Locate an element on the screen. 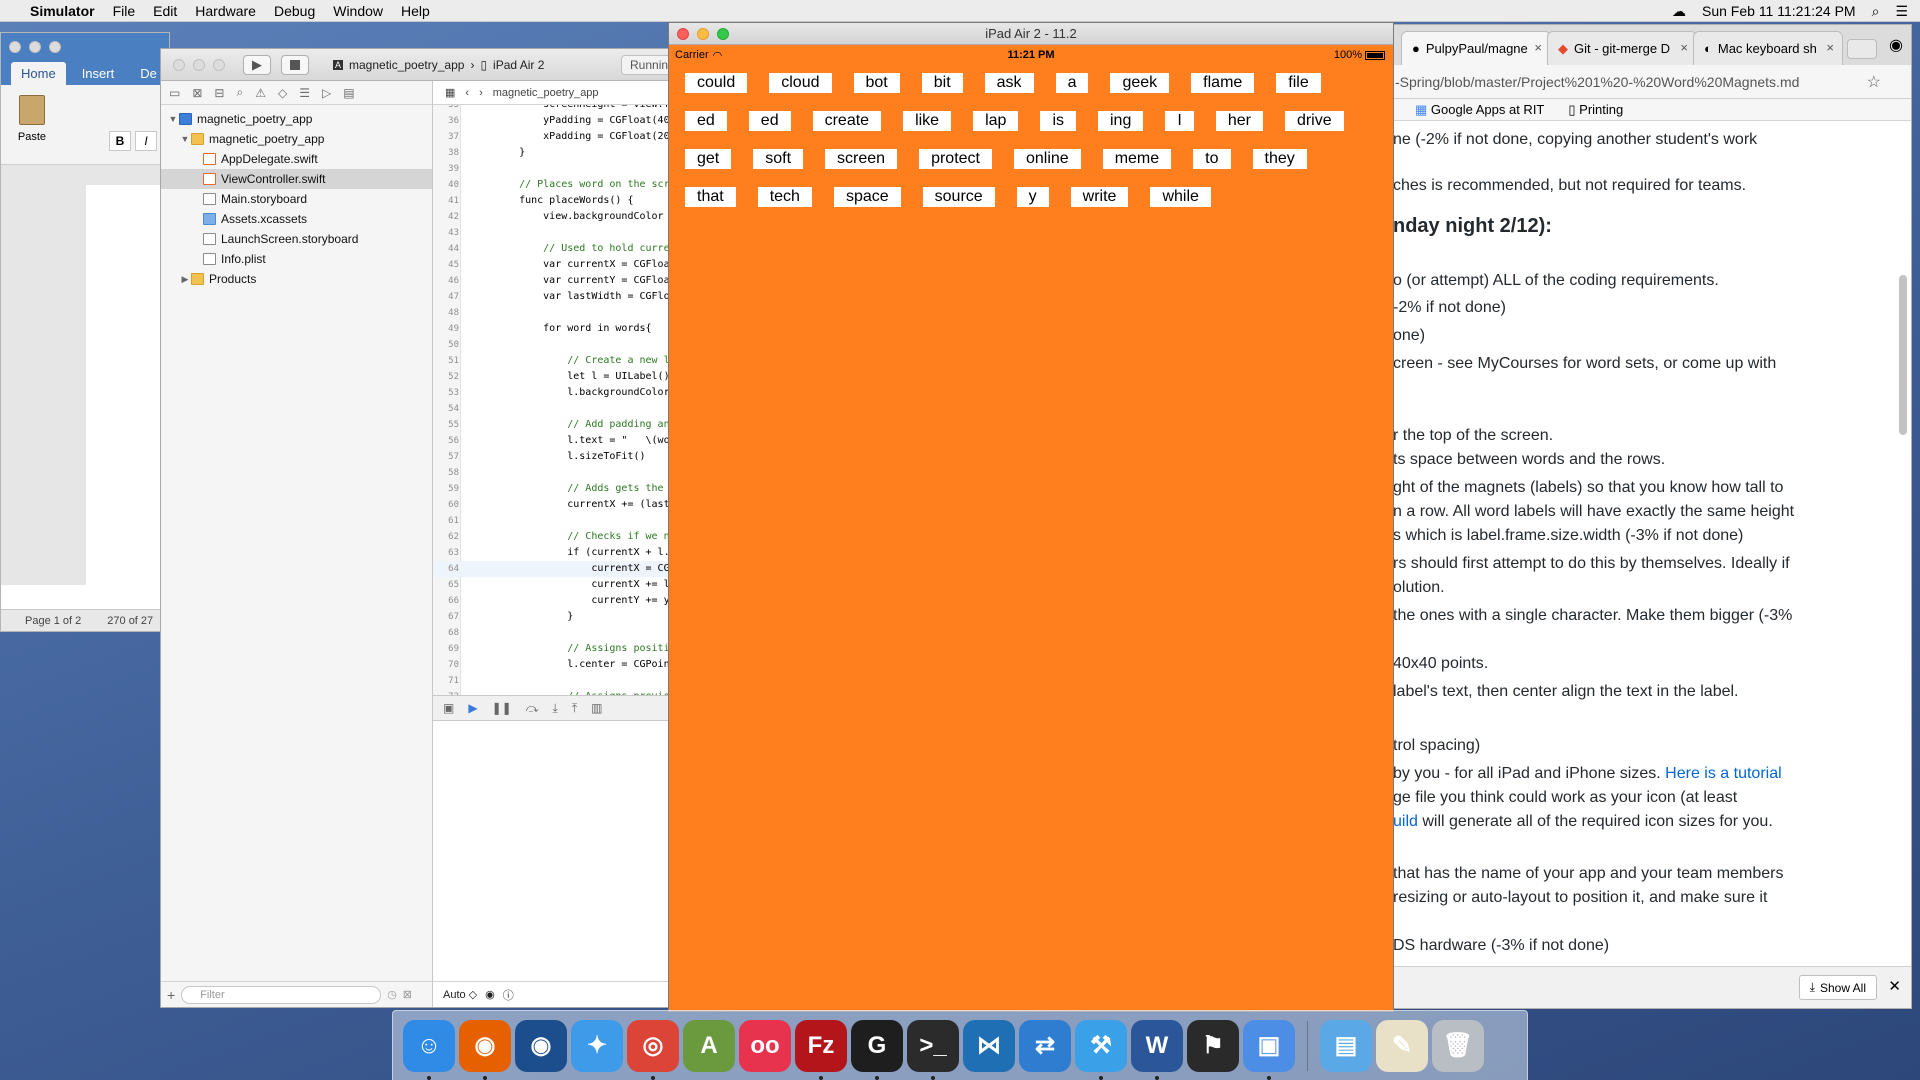 Image resolution: width=1920 pixels, height=1080 pixels. creative-cloud-icon: ☁ is located at coordinates (1679, 11).